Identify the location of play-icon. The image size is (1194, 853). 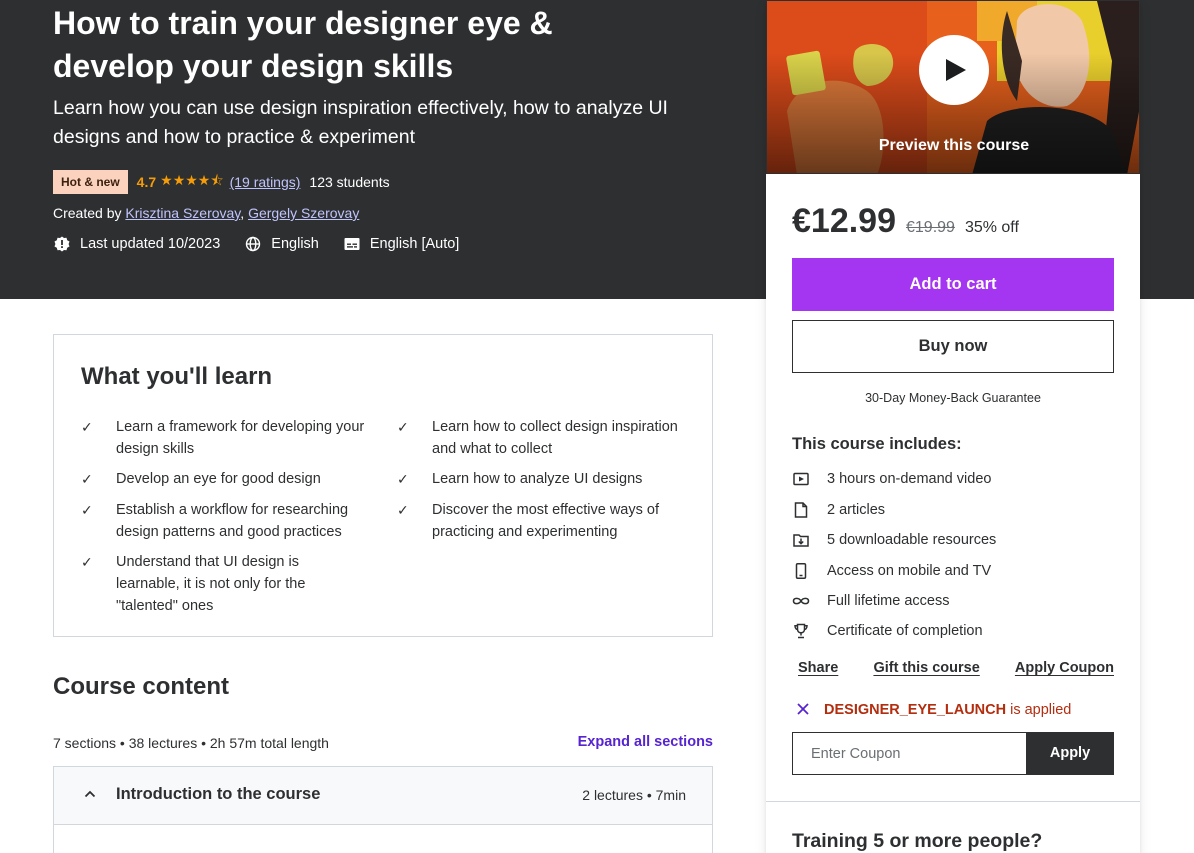
(956, 70).